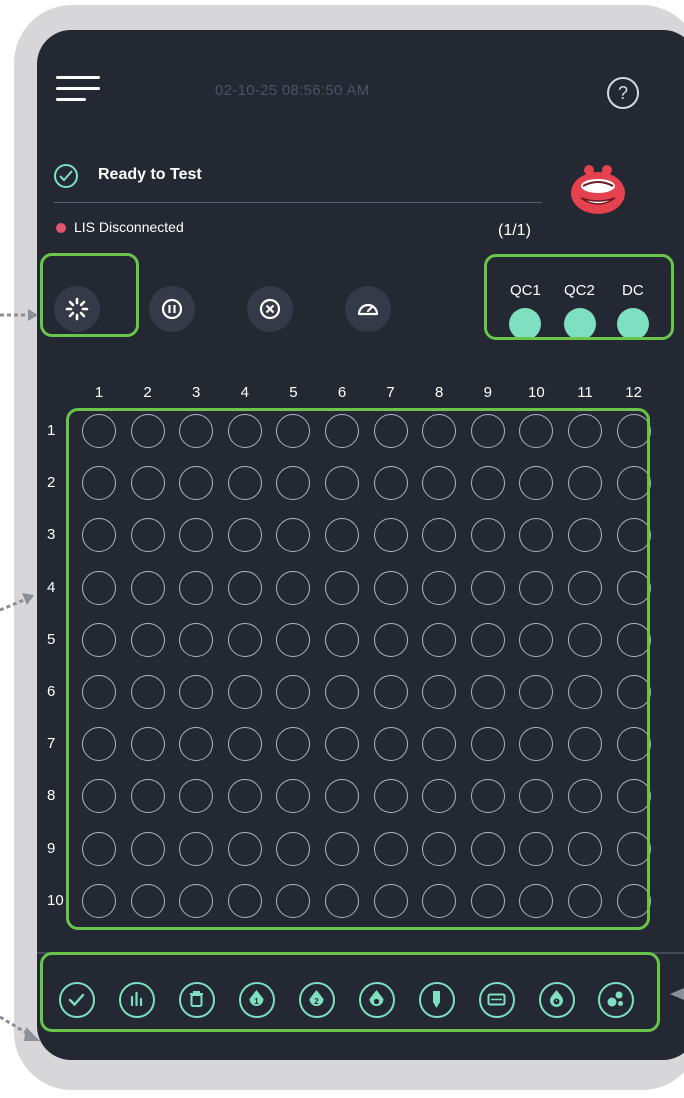 The image size is (684, 1098). I want to click on menu-icon, so click(78, 89).